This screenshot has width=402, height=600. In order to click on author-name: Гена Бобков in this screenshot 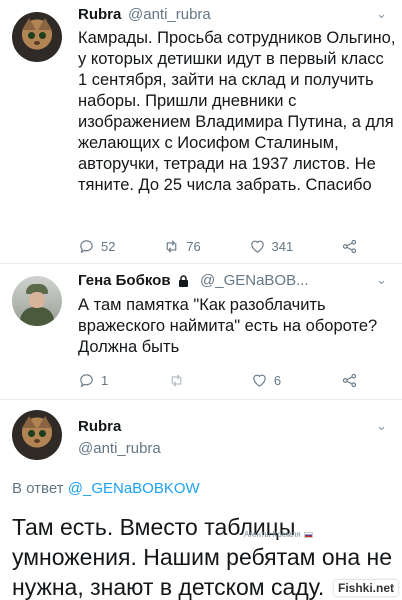, I will do `click(133, 280)`.